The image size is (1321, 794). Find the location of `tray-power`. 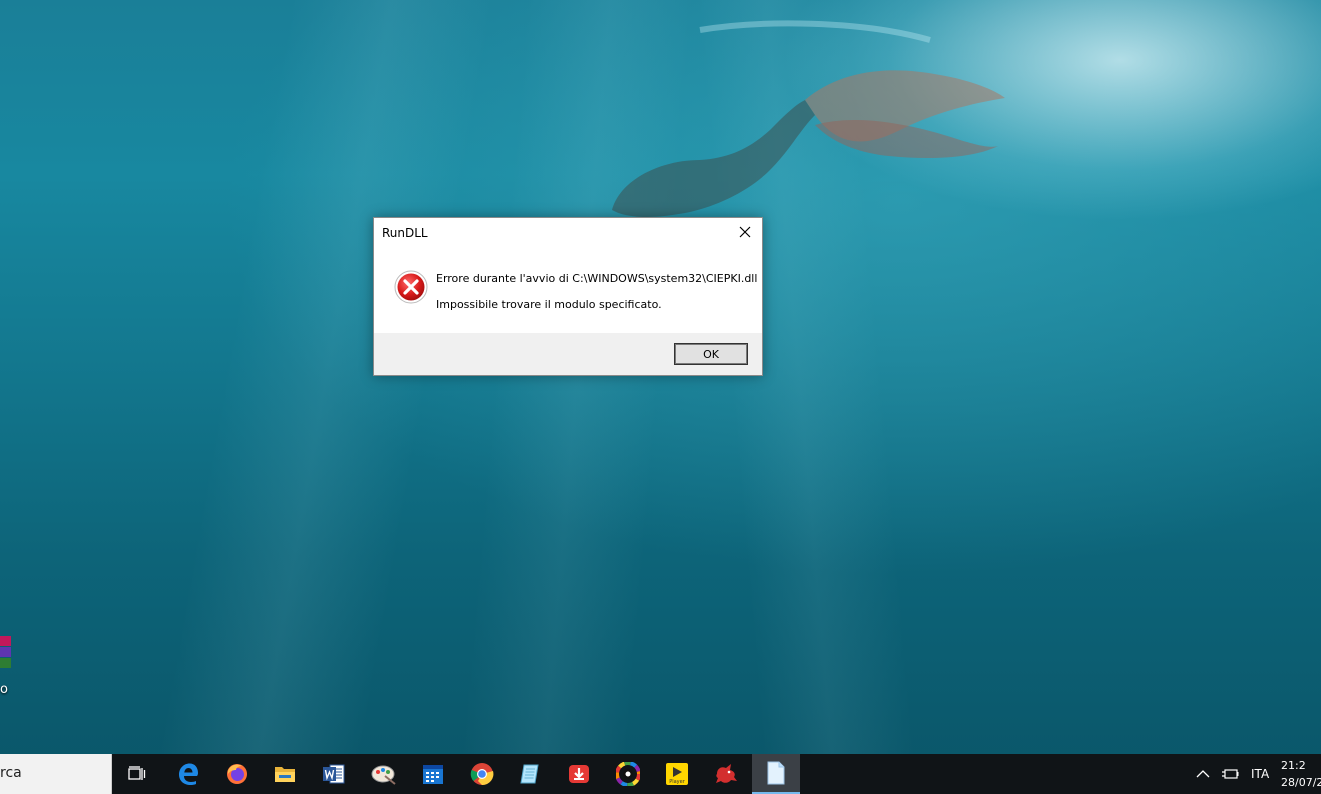

tray-power is located at coordinates (1230, 774).